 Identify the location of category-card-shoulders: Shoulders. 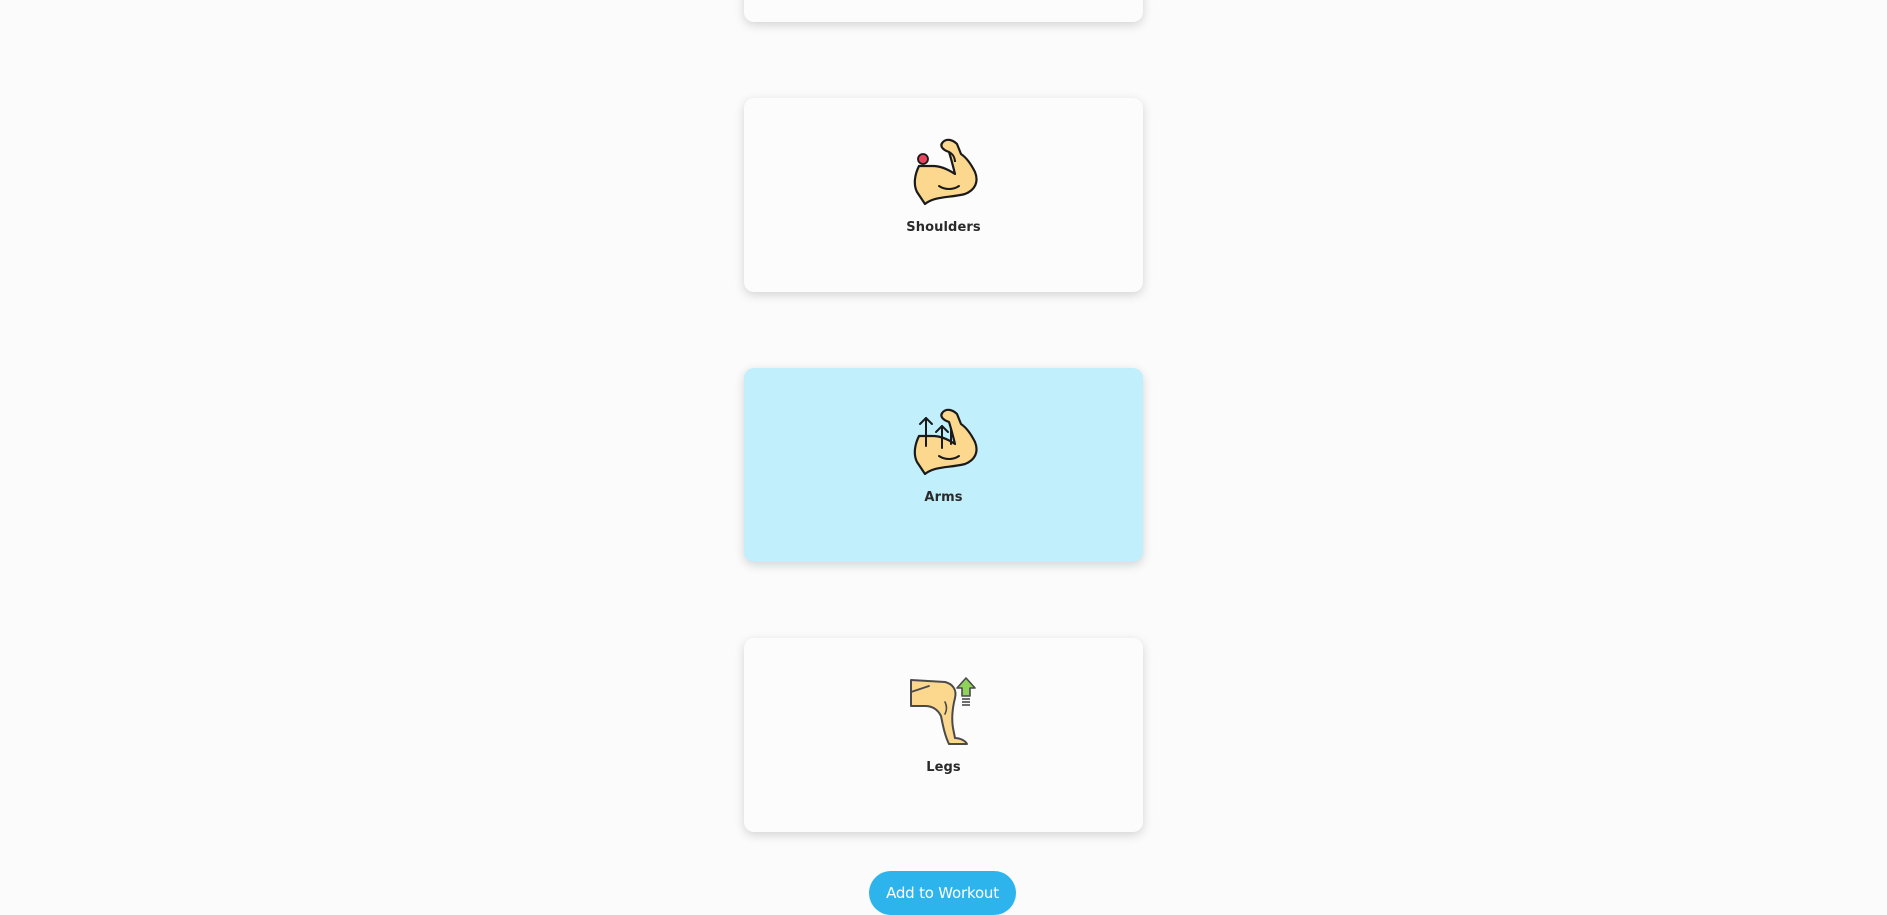
(943, 195).